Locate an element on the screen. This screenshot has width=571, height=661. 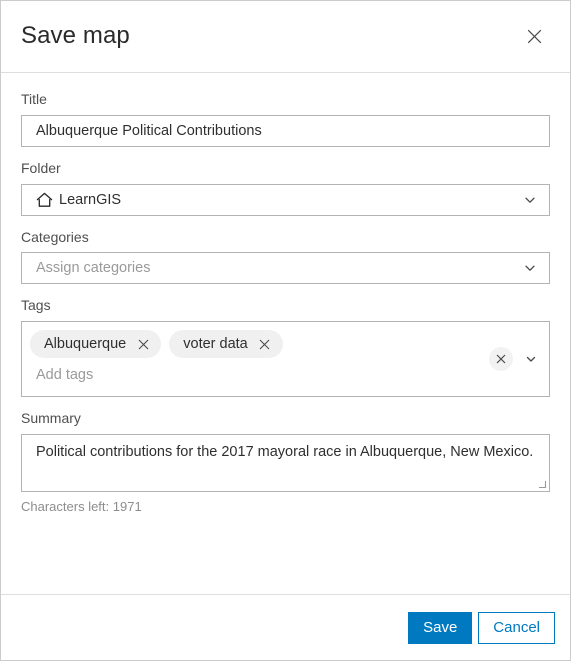
field-tags: Tags Albuquerque voter data Add tags is located at coordinates (285, 347).